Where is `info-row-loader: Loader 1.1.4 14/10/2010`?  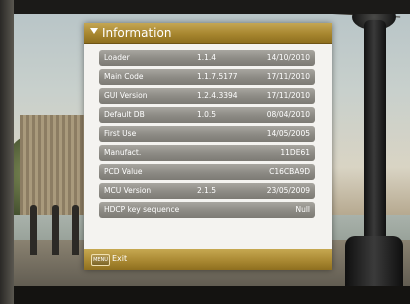 info-row-loader: Loader 1.1.4 14/10/2010 is located at coordinates (207, 58).